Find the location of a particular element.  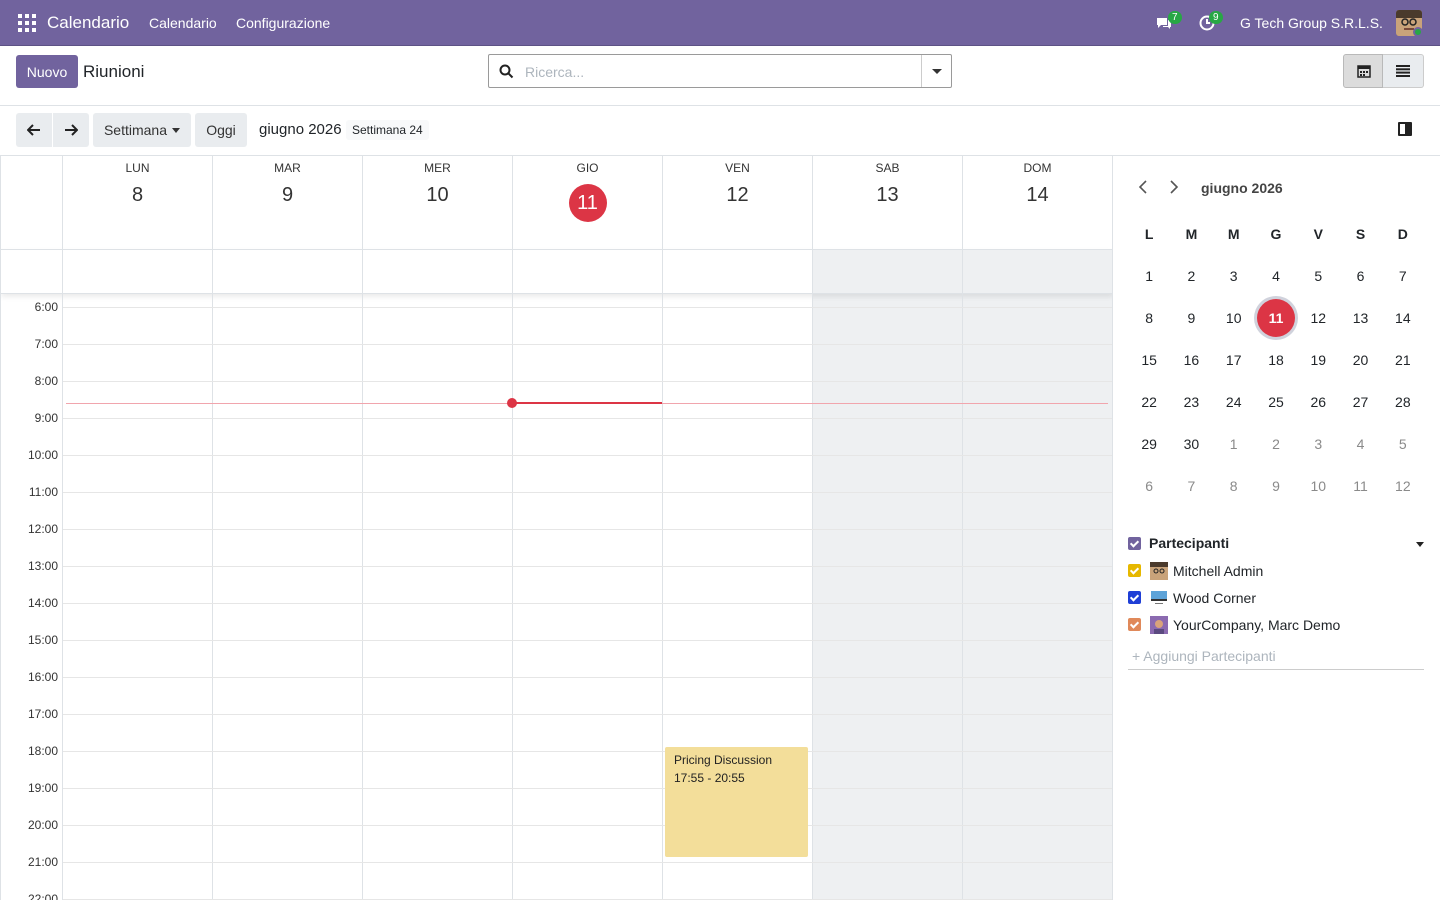

mini-calendar-day: 29 is located at coordinates (1149, 444).